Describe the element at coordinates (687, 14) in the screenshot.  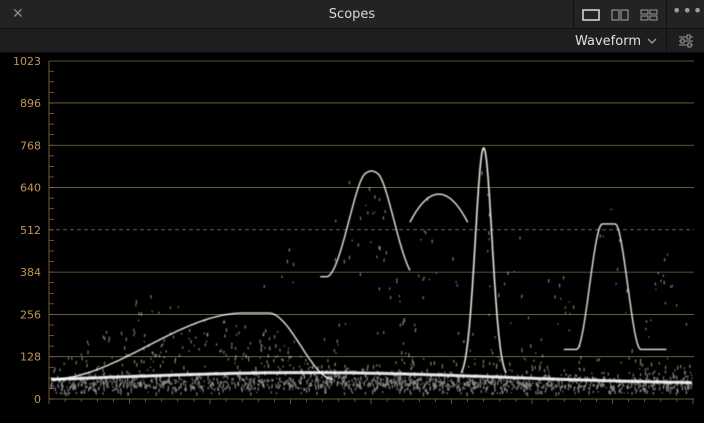
I see `more-icon: •••` at that location.